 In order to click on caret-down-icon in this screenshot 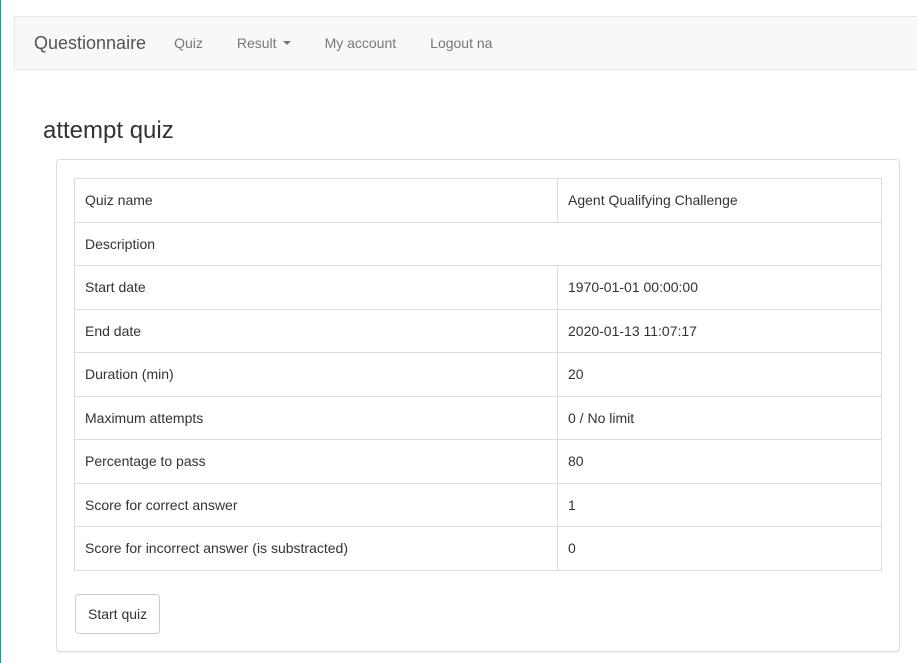, I will do `click(286, 43)`.